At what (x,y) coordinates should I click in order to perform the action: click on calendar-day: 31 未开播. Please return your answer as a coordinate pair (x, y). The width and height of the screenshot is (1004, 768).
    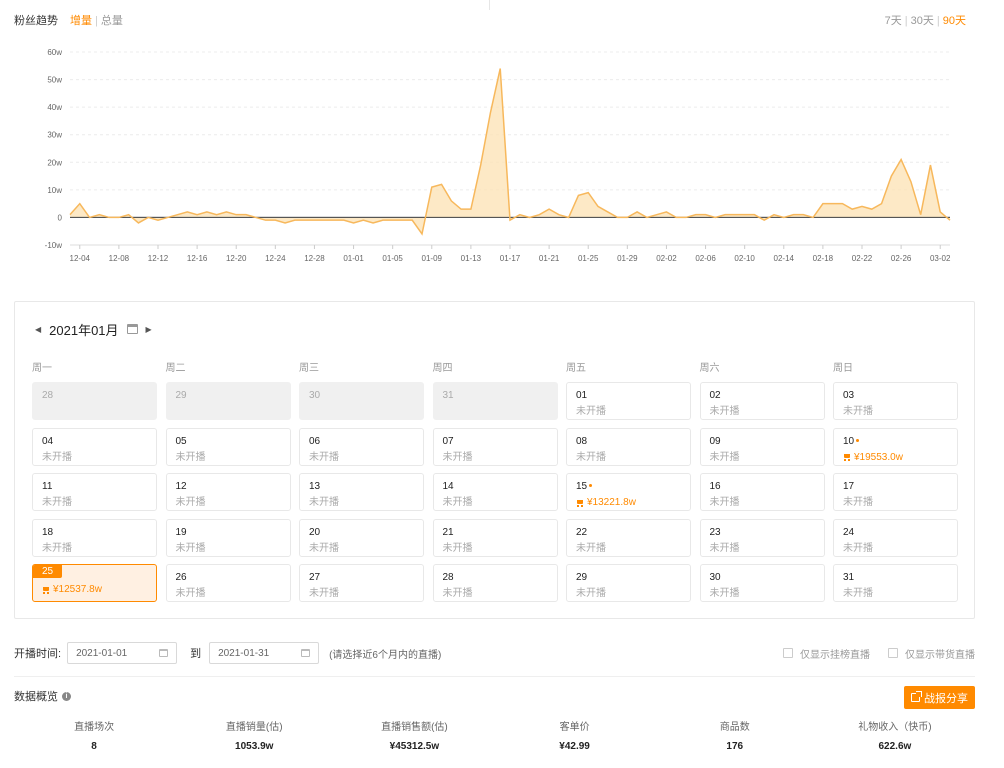
    Looking at the image, I should click on (895, 583).